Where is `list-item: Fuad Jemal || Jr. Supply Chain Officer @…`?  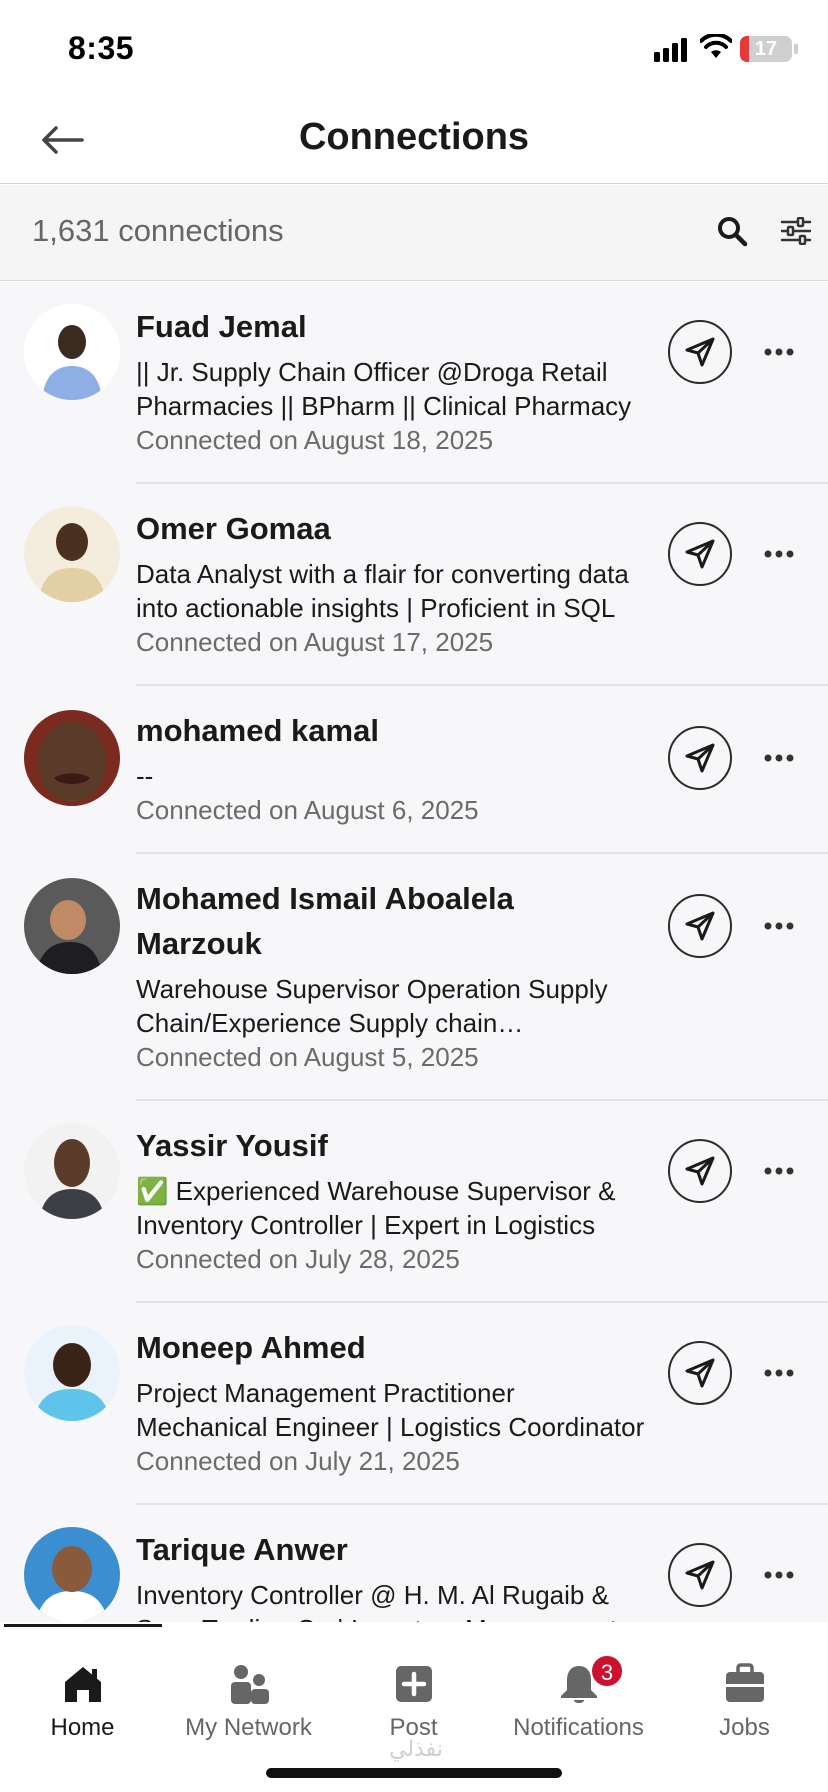 list-item: Fuad Jemal || Jr. Supply Chain Officer @… is located at coordinates (414, 383).